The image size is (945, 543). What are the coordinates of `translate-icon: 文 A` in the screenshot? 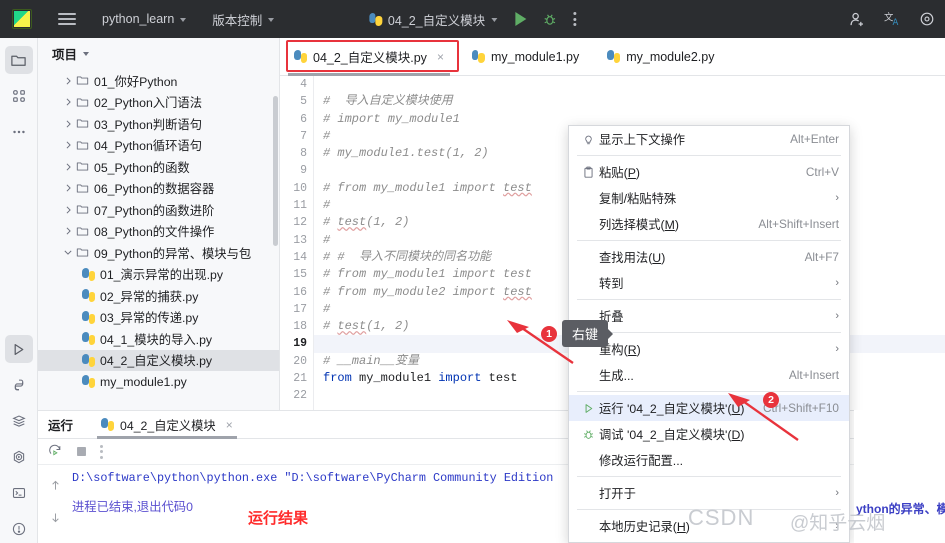 It's located at (892, 19).